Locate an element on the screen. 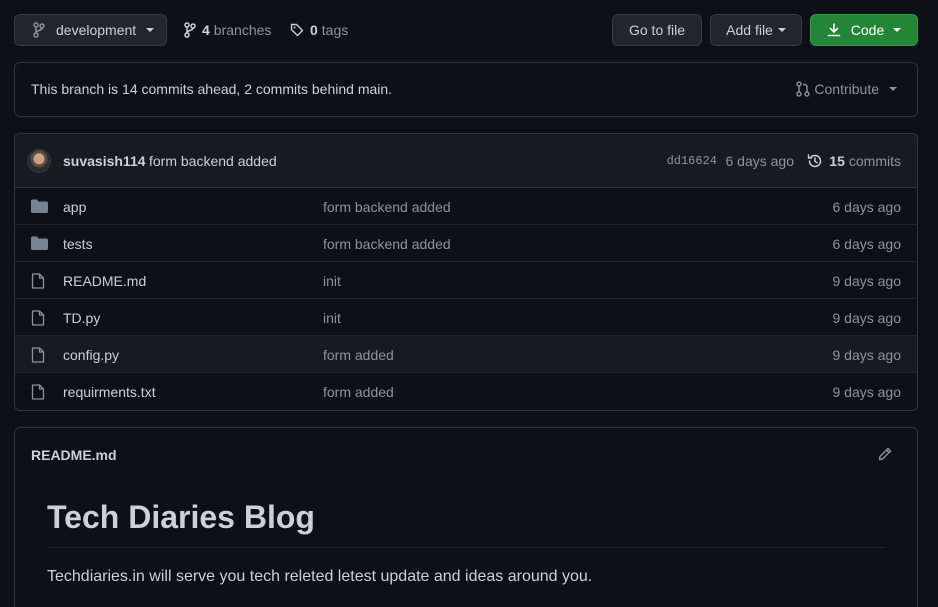 The image size is (938, 607). file-name: TD.py is located at coordinates (81, 318).